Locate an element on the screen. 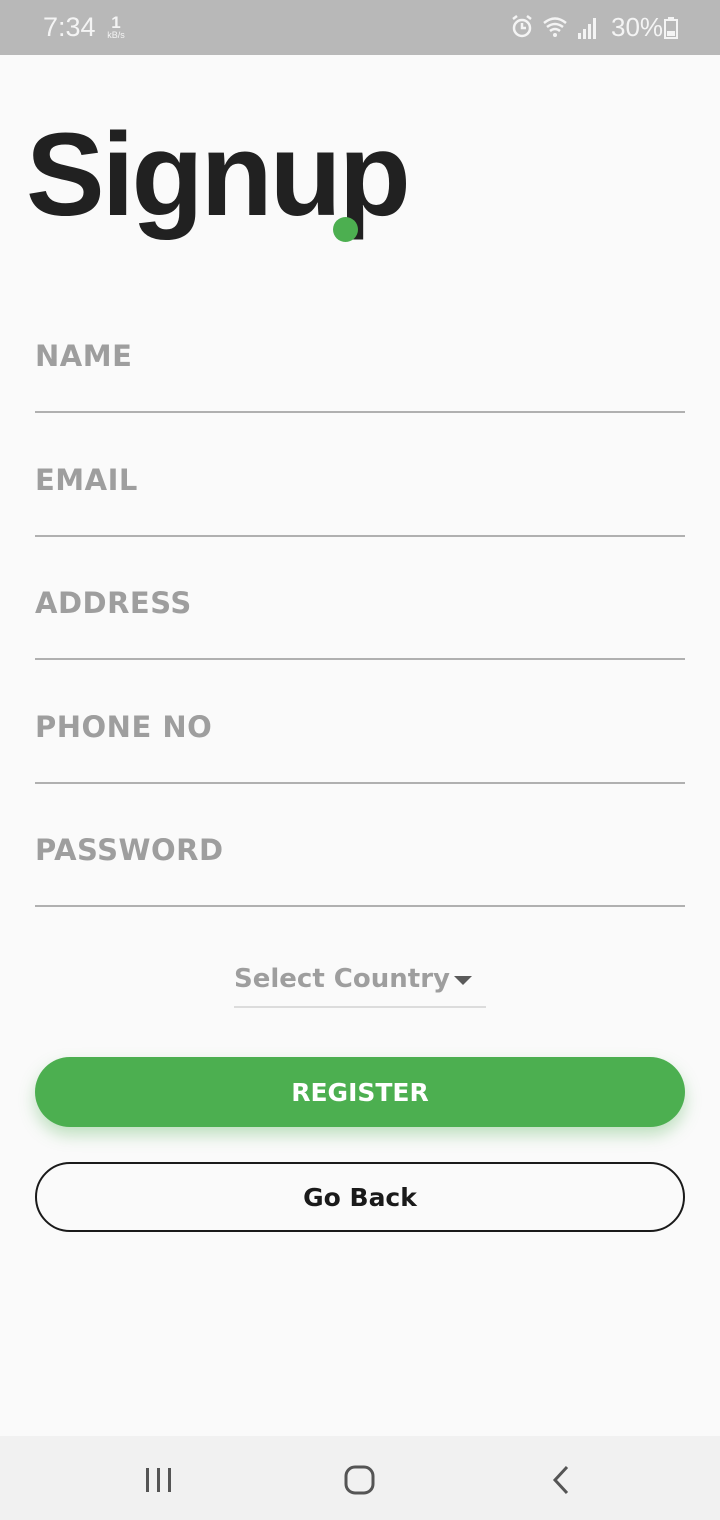 This screenshot has width=720, height=1520. password-input is located at coordinates (360, 850).